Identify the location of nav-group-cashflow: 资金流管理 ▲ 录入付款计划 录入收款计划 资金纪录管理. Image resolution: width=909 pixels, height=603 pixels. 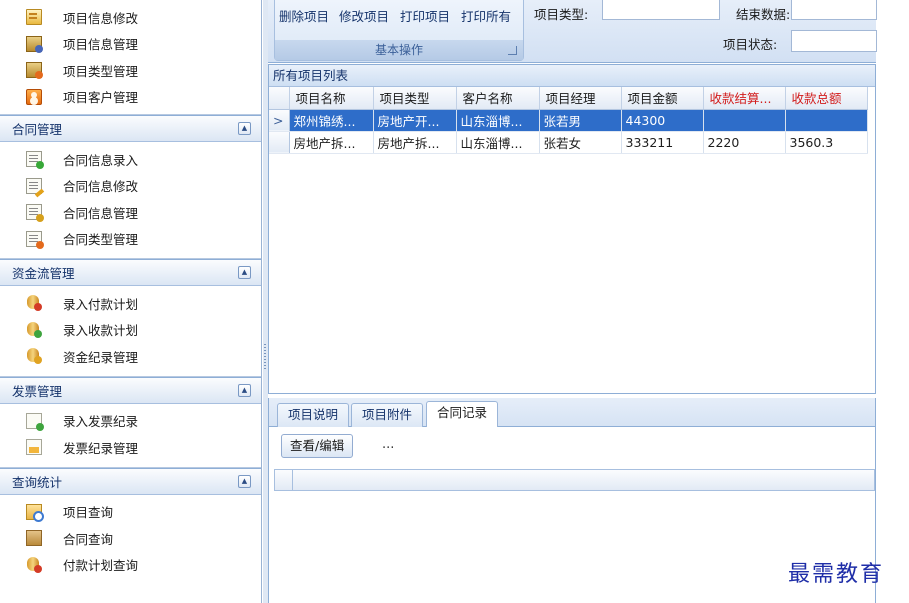
(130, 317).